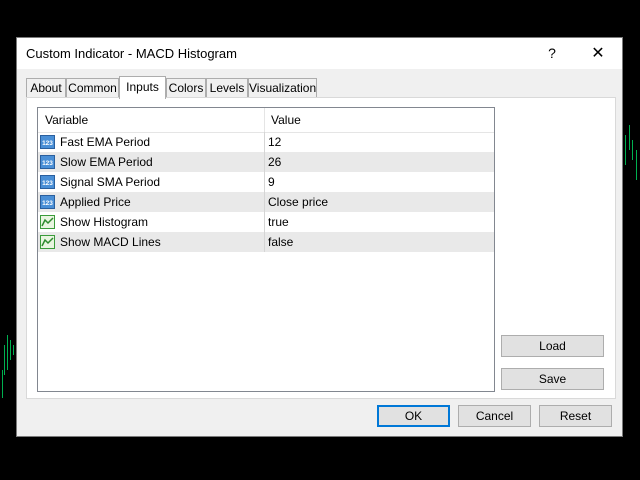 The height and width of the screenshot is (480, 640). Describe the element at coordinates (413, 416) in the screenshot. I see `ok-button: OK` at that location.